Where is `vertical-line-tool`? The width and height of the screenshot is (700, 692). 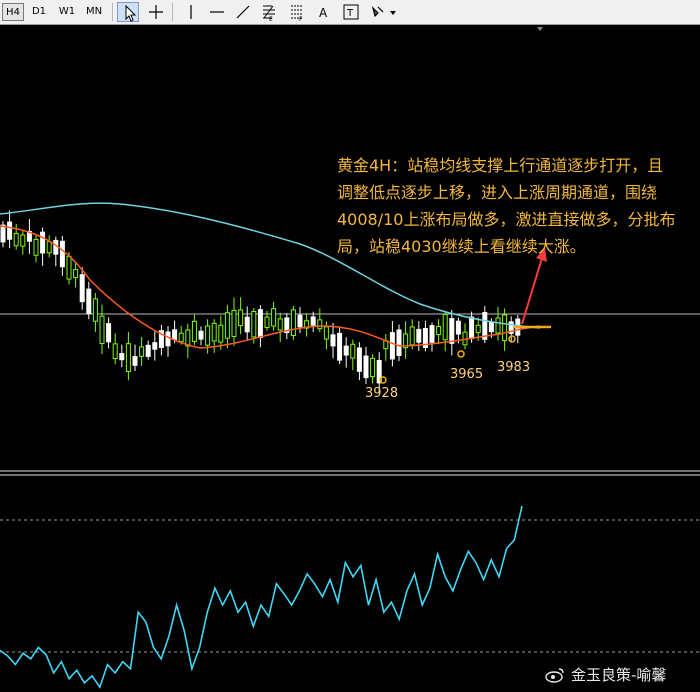
vertical-line-tool is located at coordinates (191, 12).